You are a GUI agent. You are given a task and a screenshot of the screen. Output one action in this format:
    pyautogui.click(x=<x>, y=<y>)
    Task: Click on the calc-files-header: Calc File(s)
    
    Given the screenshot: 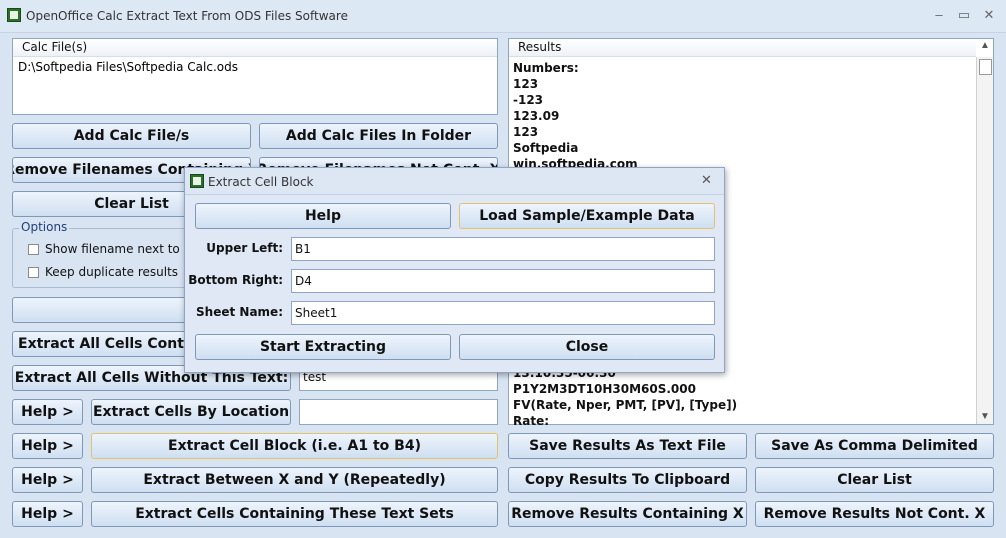 What is the action you would take?
    pyautogui.click(x=255, y=48)
    